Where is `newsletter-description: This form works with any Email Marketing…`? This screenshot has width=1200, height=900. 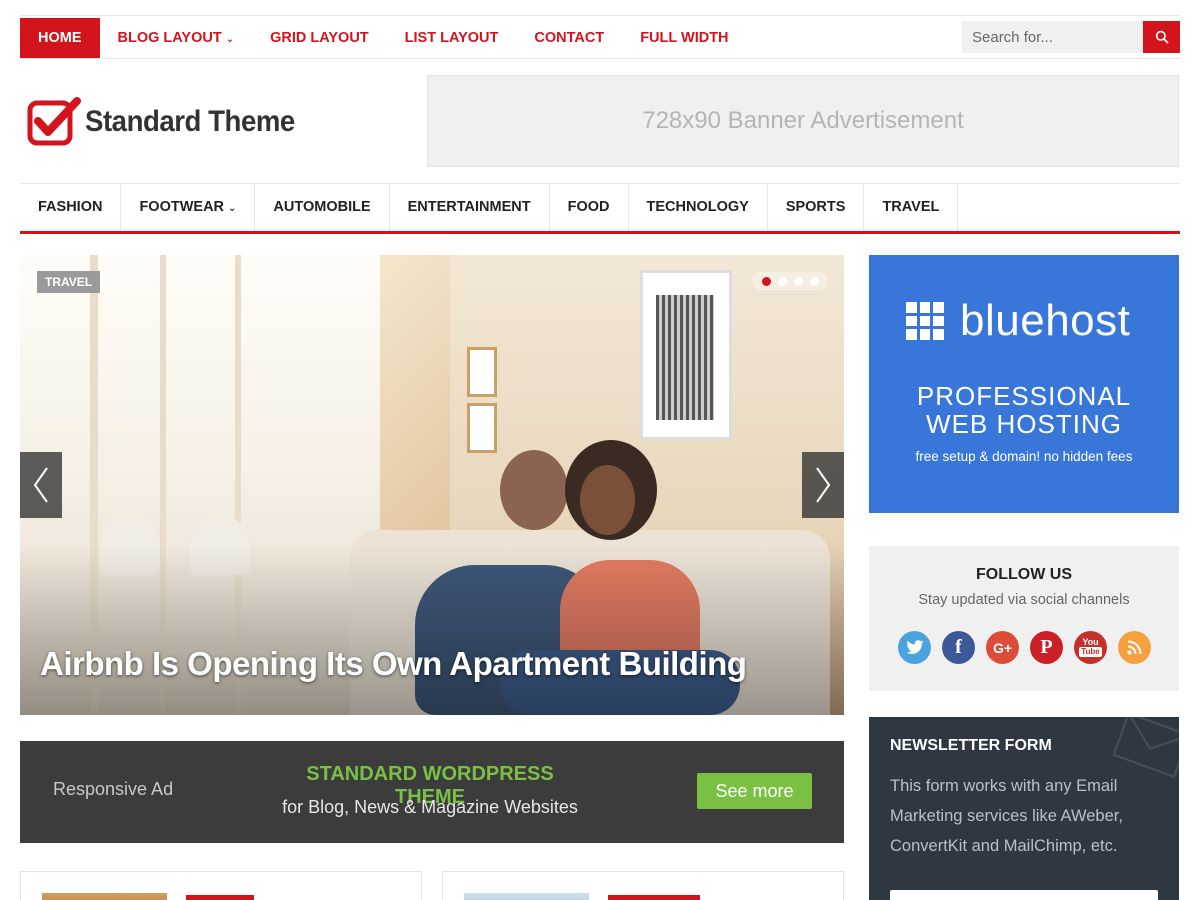 newsletter-description: This form works with any Email Marketing… is located at coordinates (1006, 816).